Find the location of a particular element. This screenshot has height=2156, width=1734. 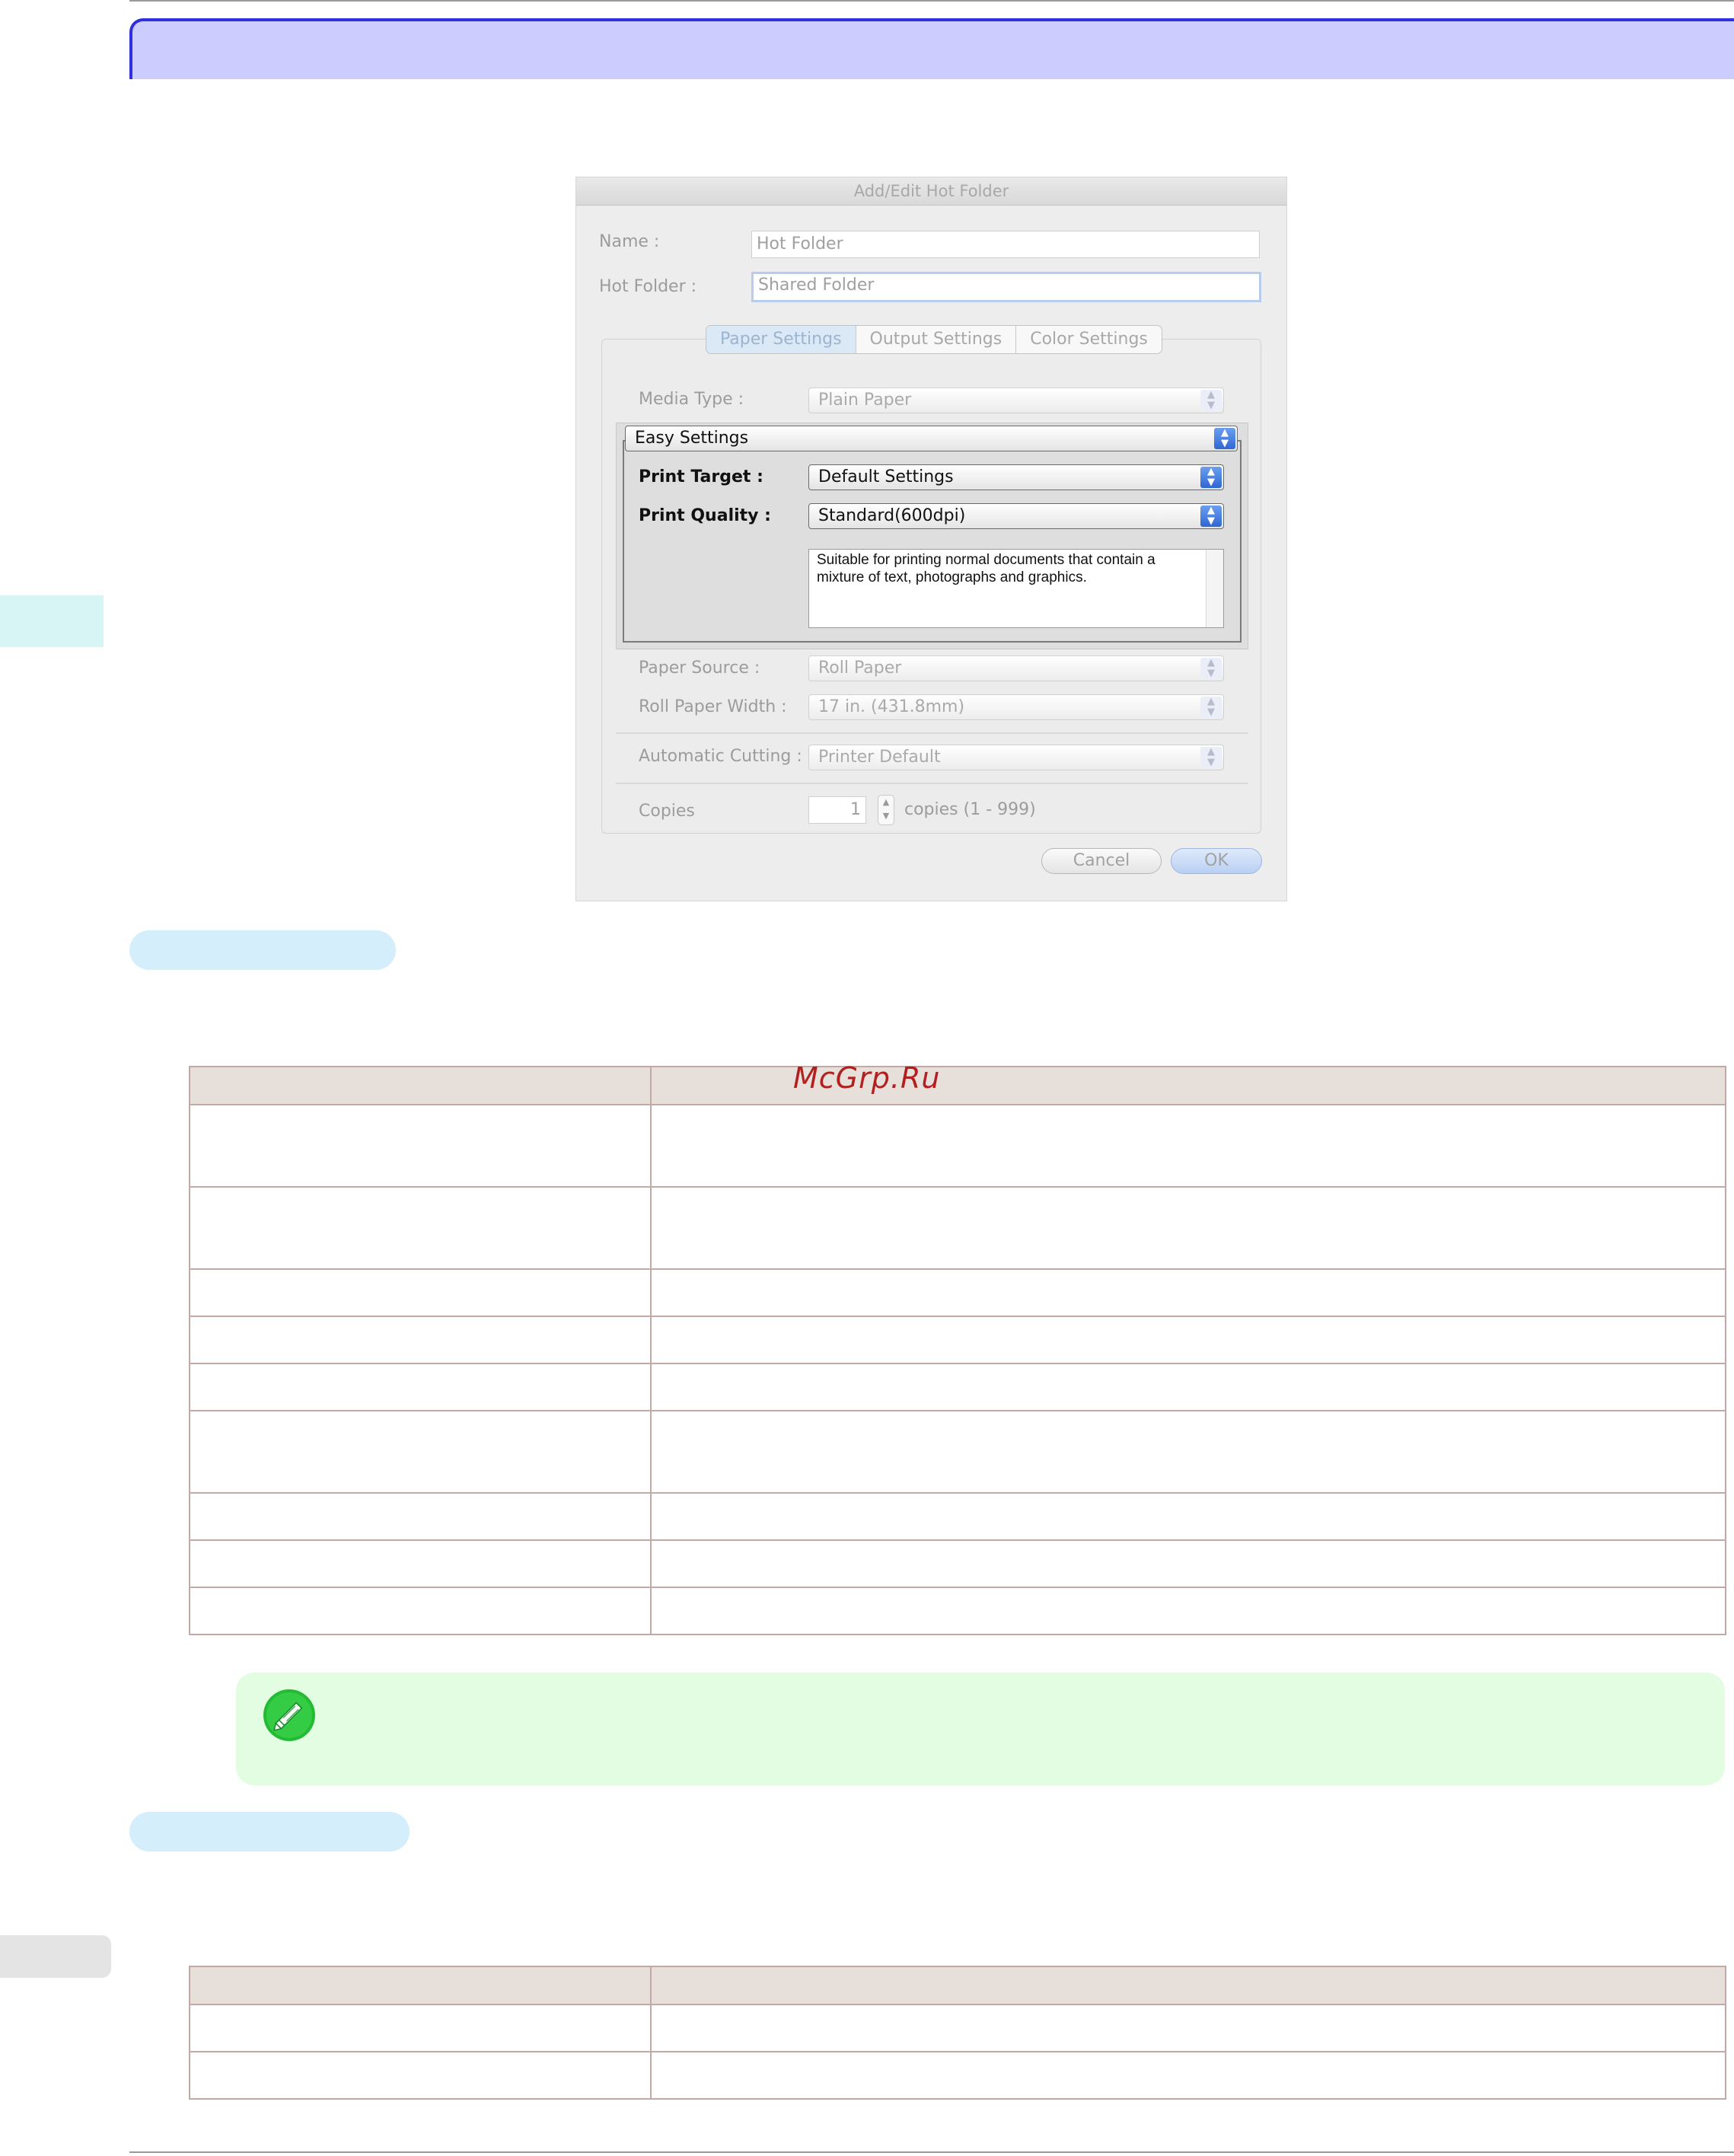

print-quality-popup: Standard(600dpi) ▲ ▼ is located at coordinates (1016, 516).